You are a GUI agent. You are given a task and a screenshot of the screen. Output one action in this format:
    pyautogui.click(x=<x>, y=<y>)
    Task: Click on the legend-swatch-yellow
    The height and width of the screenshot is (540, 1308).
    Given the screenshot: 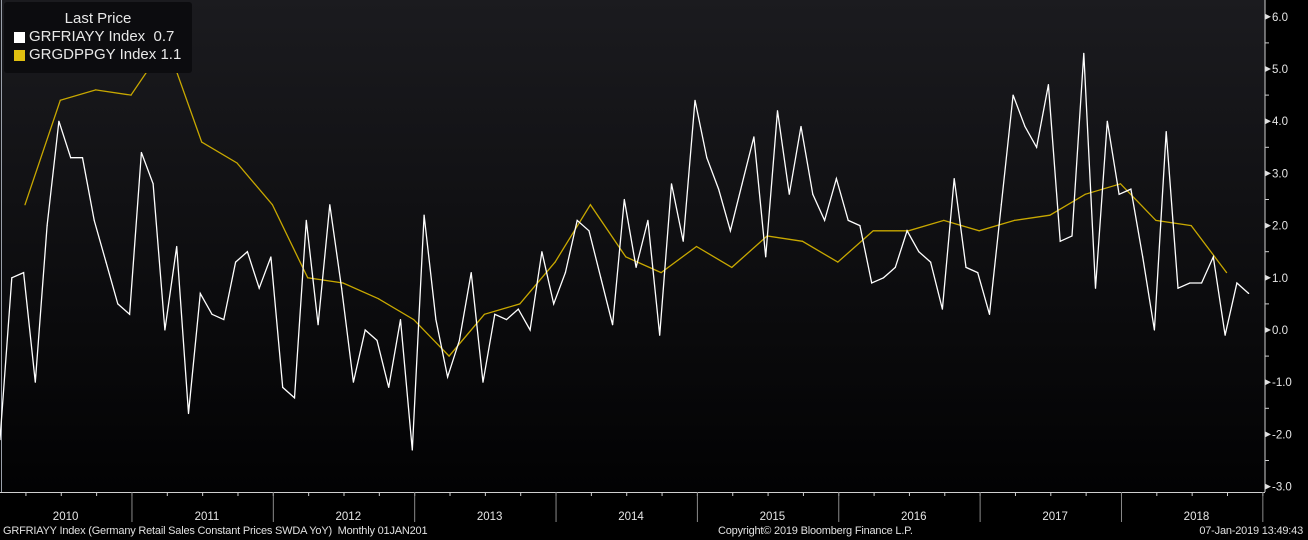 What is the action you would take?
    pyautogui.click(x=19, y=55)
    